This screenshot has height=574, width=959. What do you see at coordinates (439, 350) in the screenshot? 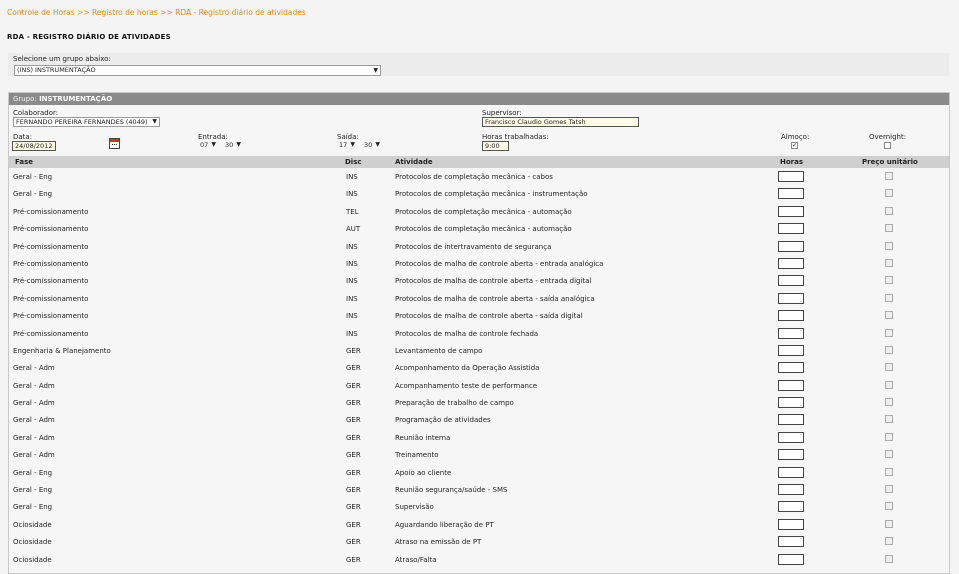
I see `cell-atividade: Levantamento de campo` at bounding box center [439, 350].